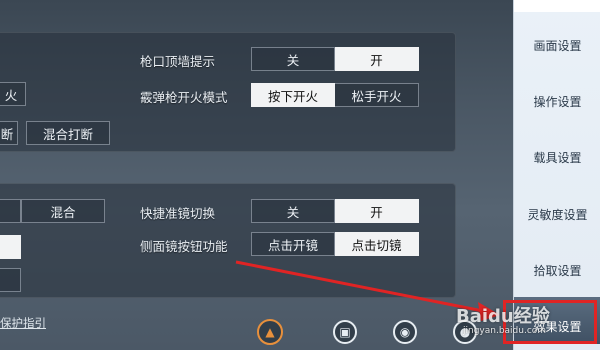  Describe the element at coordinates (503, 316) in the screenshot. I see `baidu-watermark: Baidu经验` at that location.